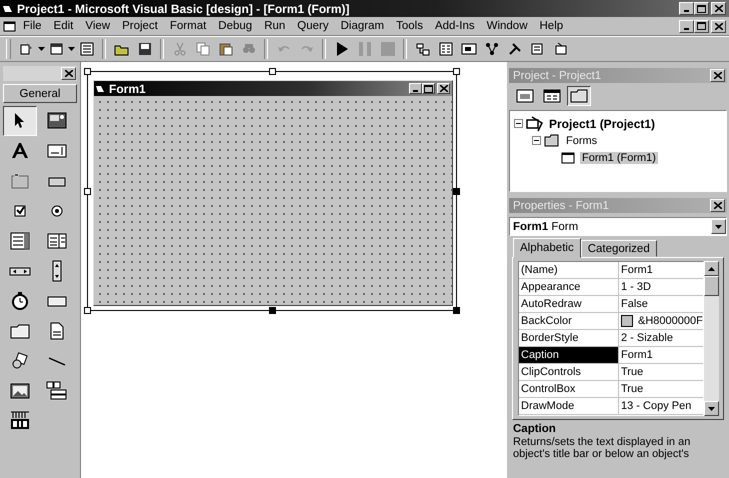 This screenshot has width=729, height=478. Describe the element at coordinates (661, 304) in the screenshot. I see `property-value: False` at that location.